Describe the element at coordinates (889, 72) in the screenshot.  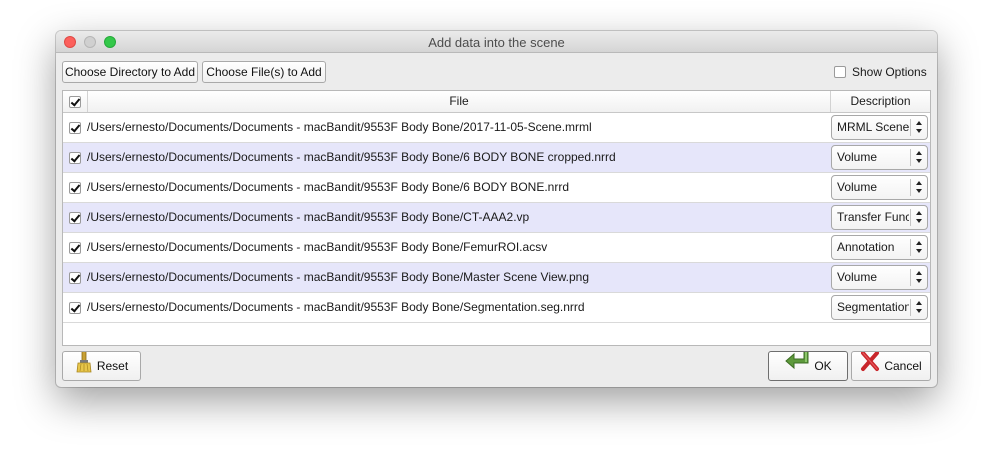
I see `show-options-label: Show Options` at that location.